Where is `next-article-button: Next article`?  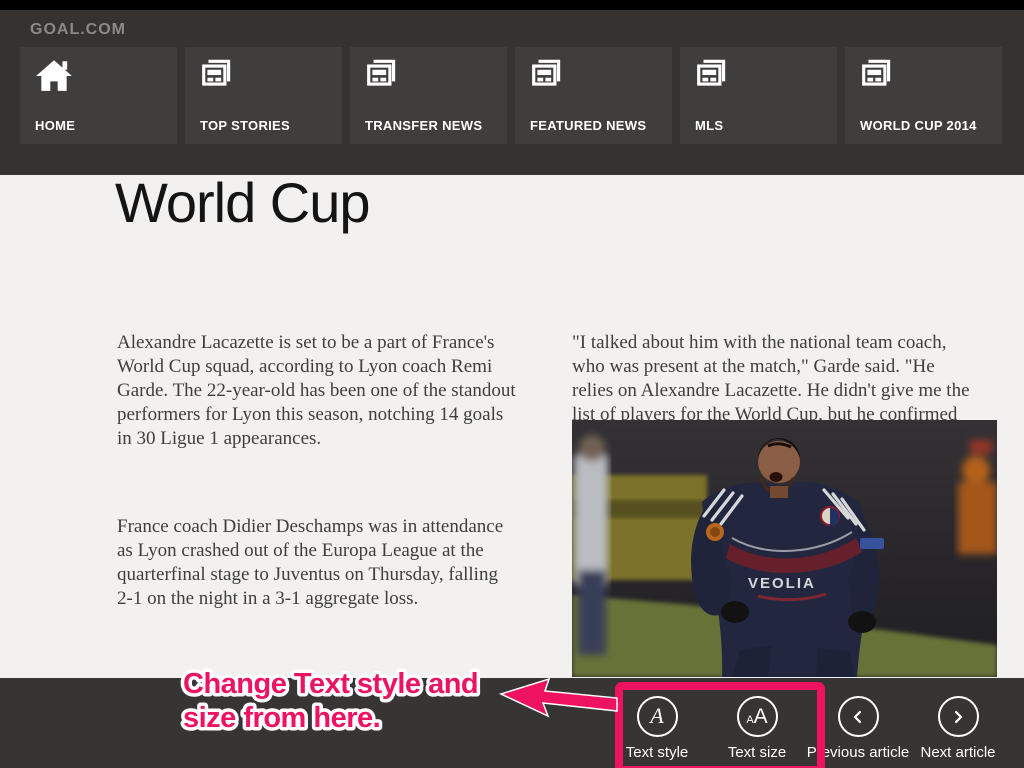 next-article-button: Next article is located at coordinates (956, 728).